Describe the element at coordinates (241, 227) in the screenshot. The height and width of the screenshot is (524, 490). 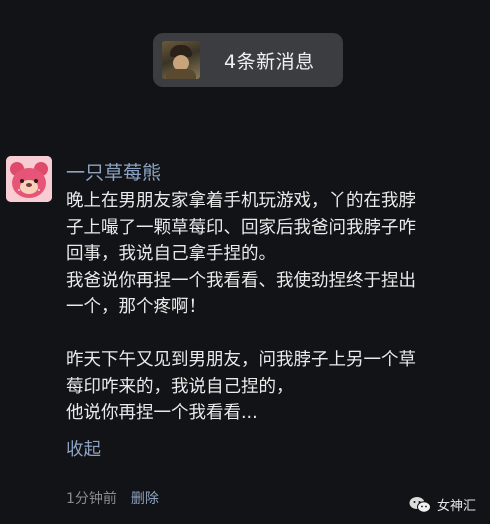
I see `post-line: 子上嘬了一颗草莓印、回家后我爸问我脖子咋` at that location.